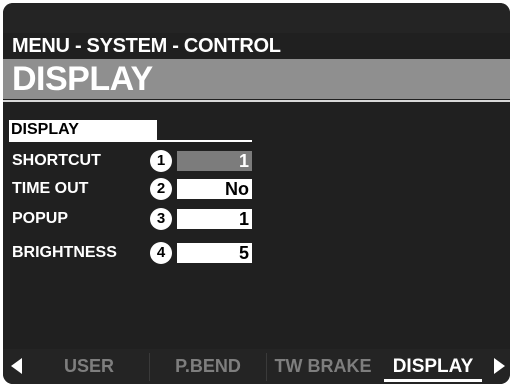 The height and width of the screenshot is (387, 513). Describe the element at coordinates (161, 253) in the screenshot. I see `param-number-badge: 4` at that location.